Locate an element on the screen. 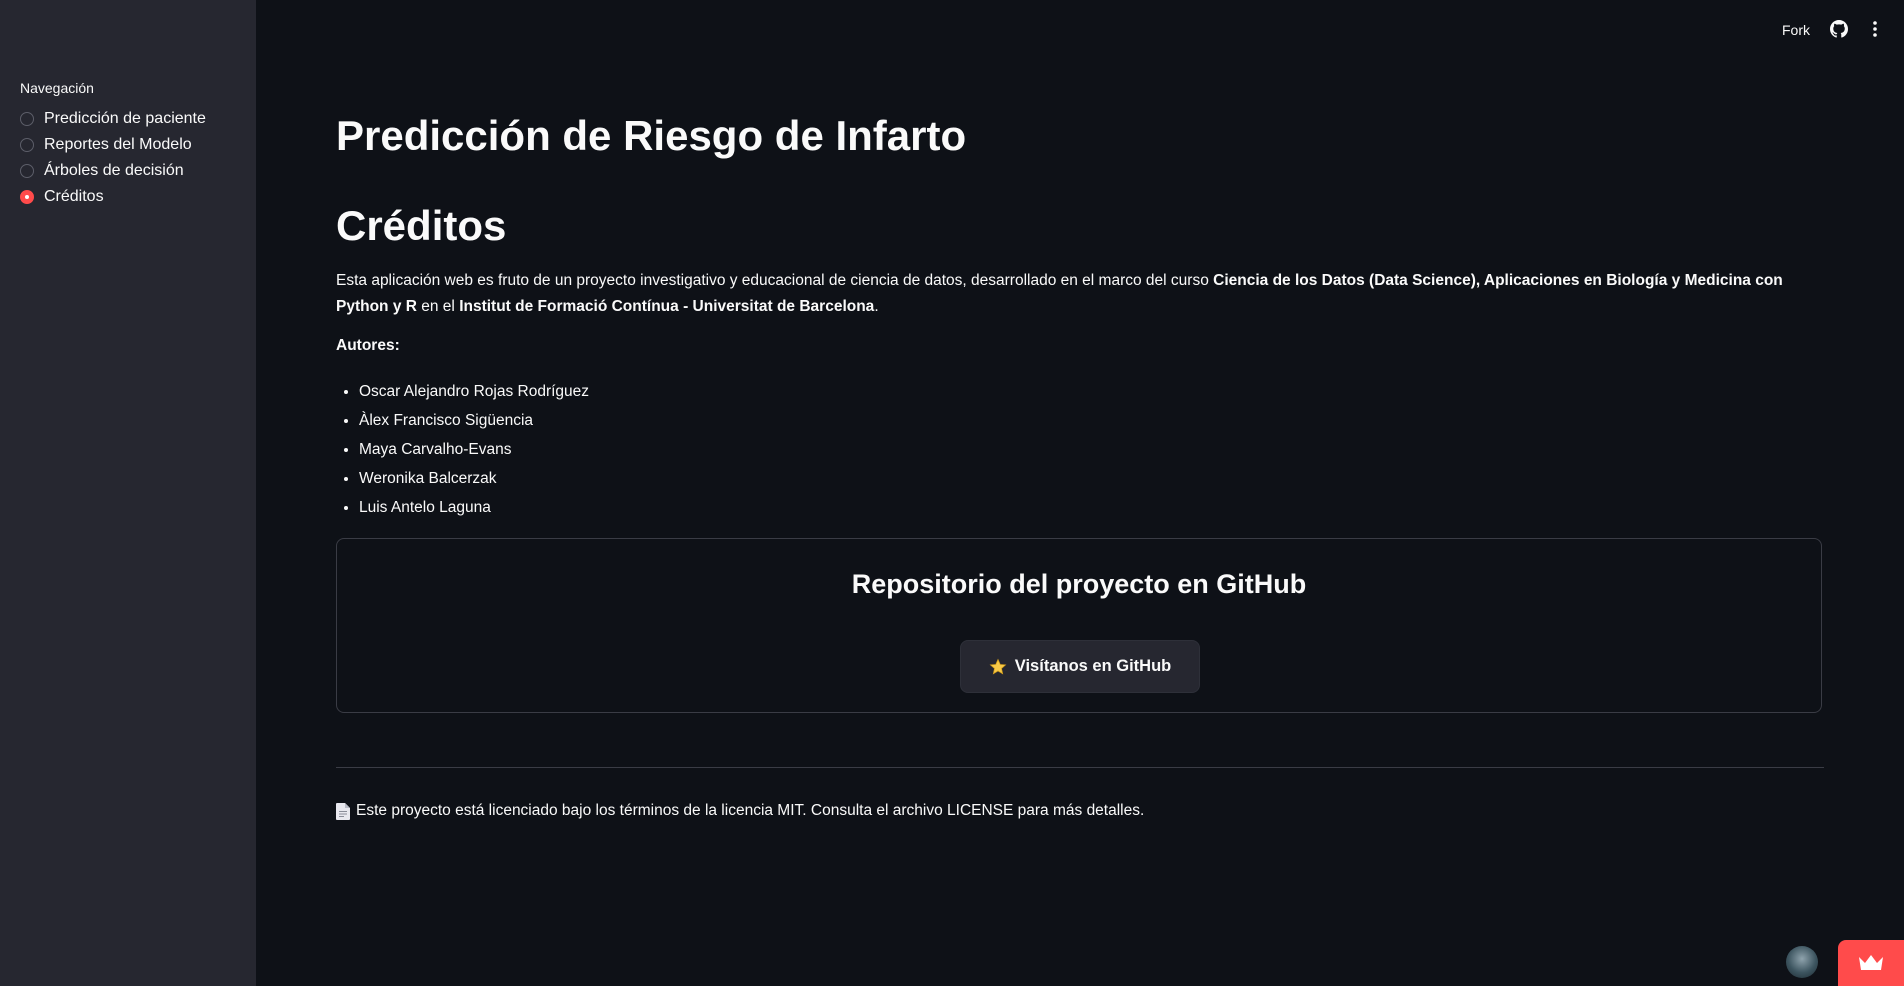 The height and width of the screenshot is (986, 1904). author-item: Oscar Alejandro Rojas Rodríguez is located at coordinates (474, 391).